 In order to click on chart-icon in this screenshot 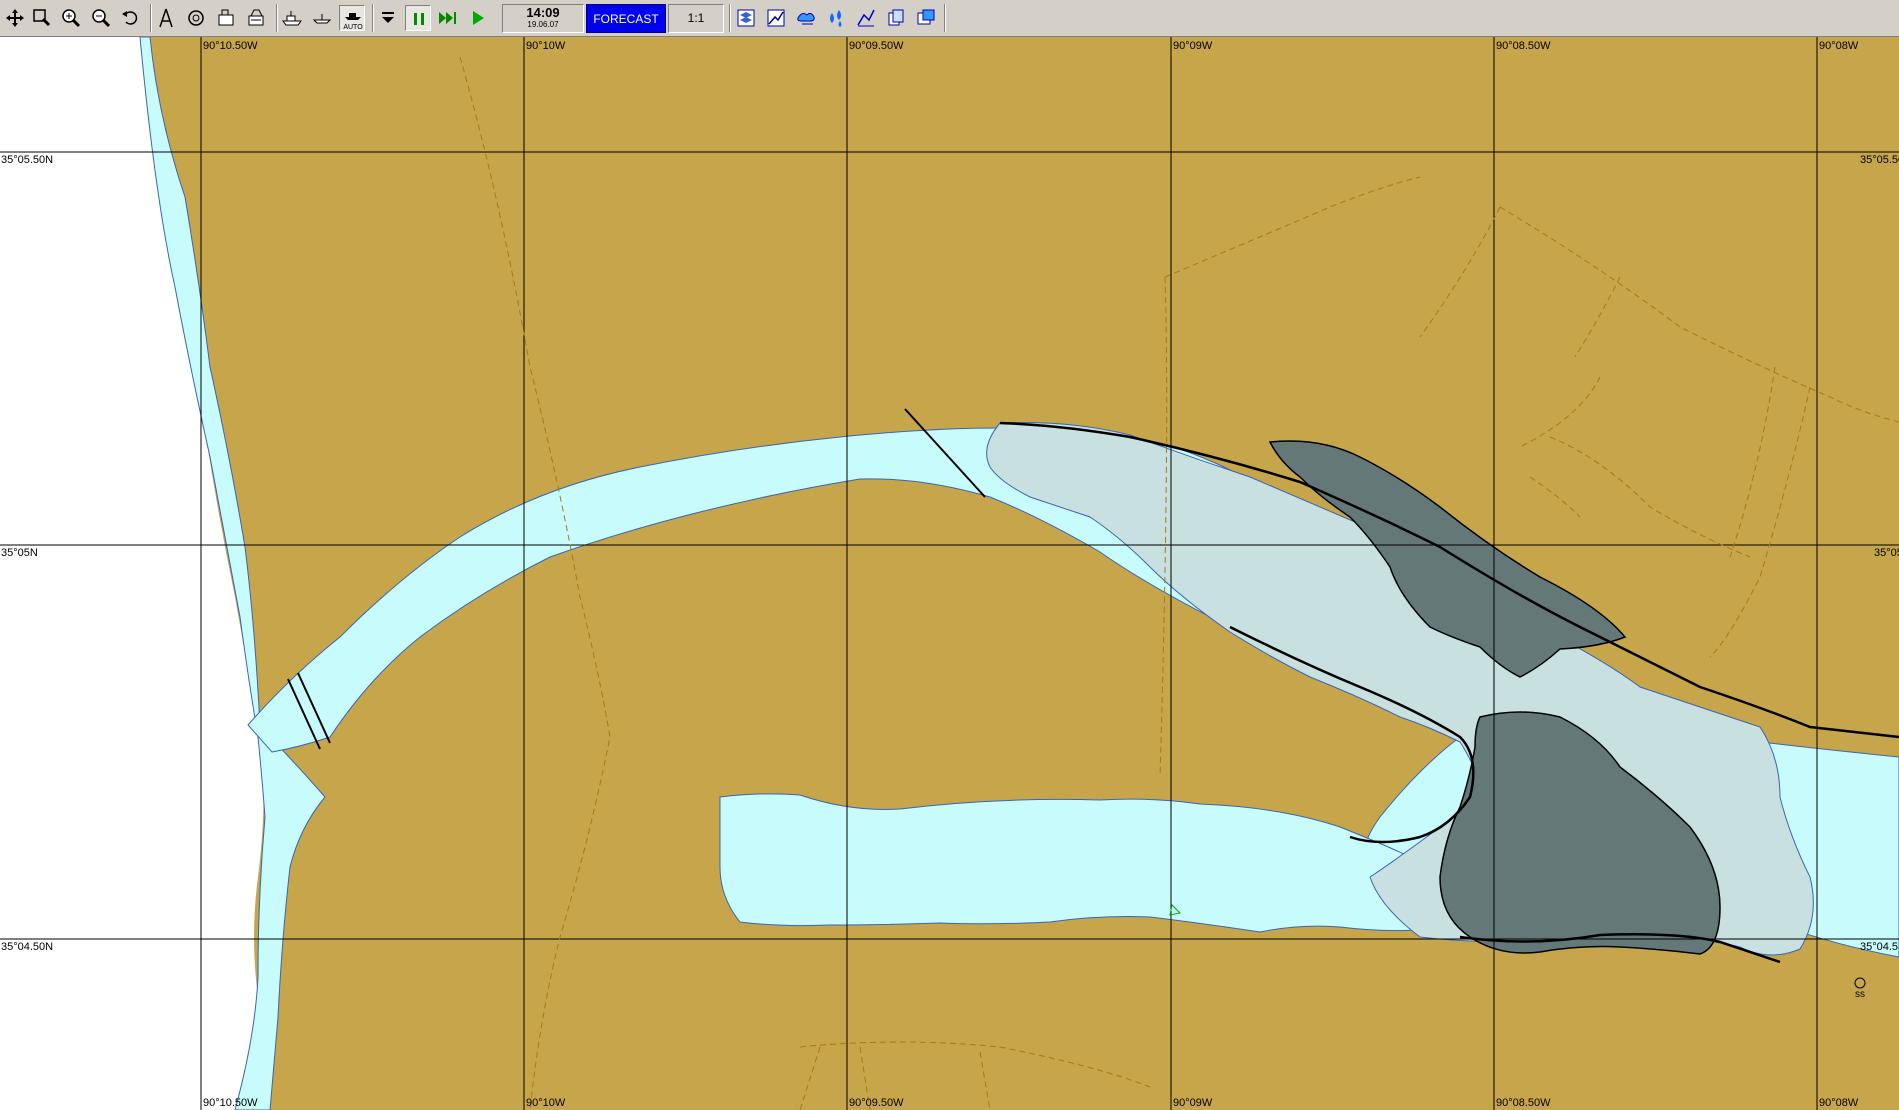, I will do `click(776, 18)`.